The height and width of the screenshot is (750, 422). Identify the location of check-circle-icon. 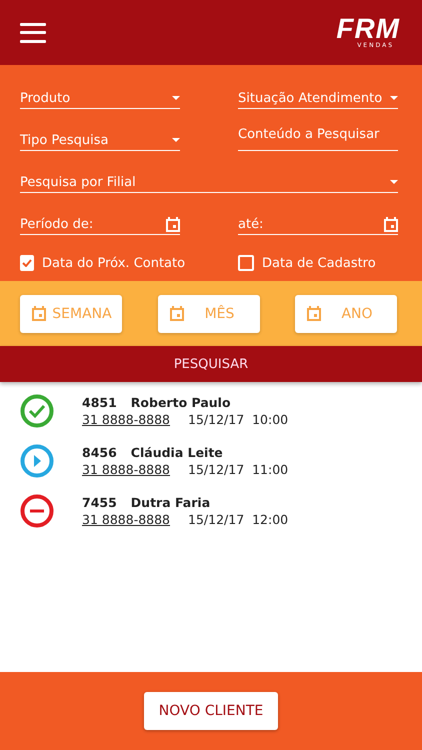
(37, 411).